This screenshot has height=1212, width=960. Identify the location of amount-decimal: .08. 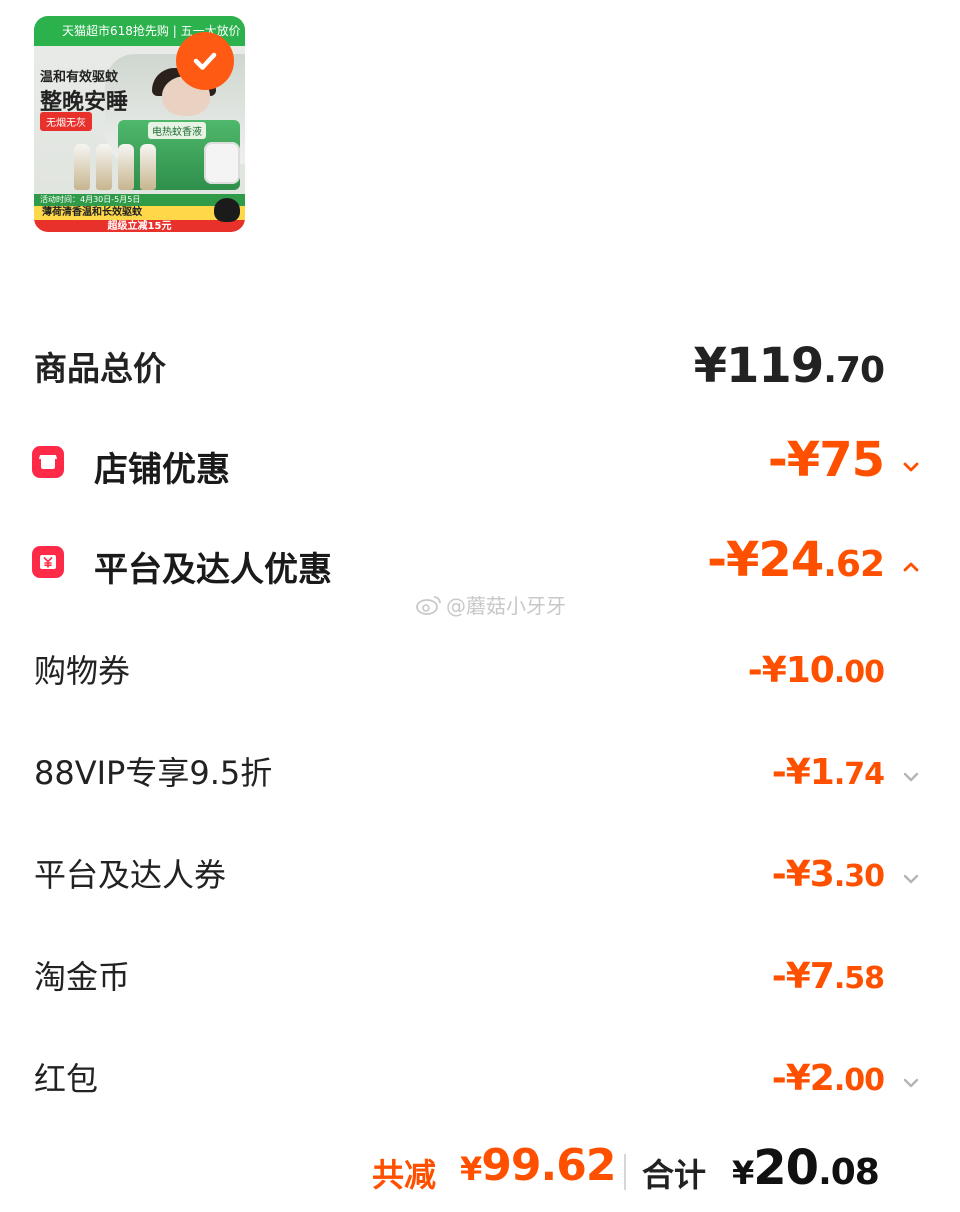
(849, 1172).